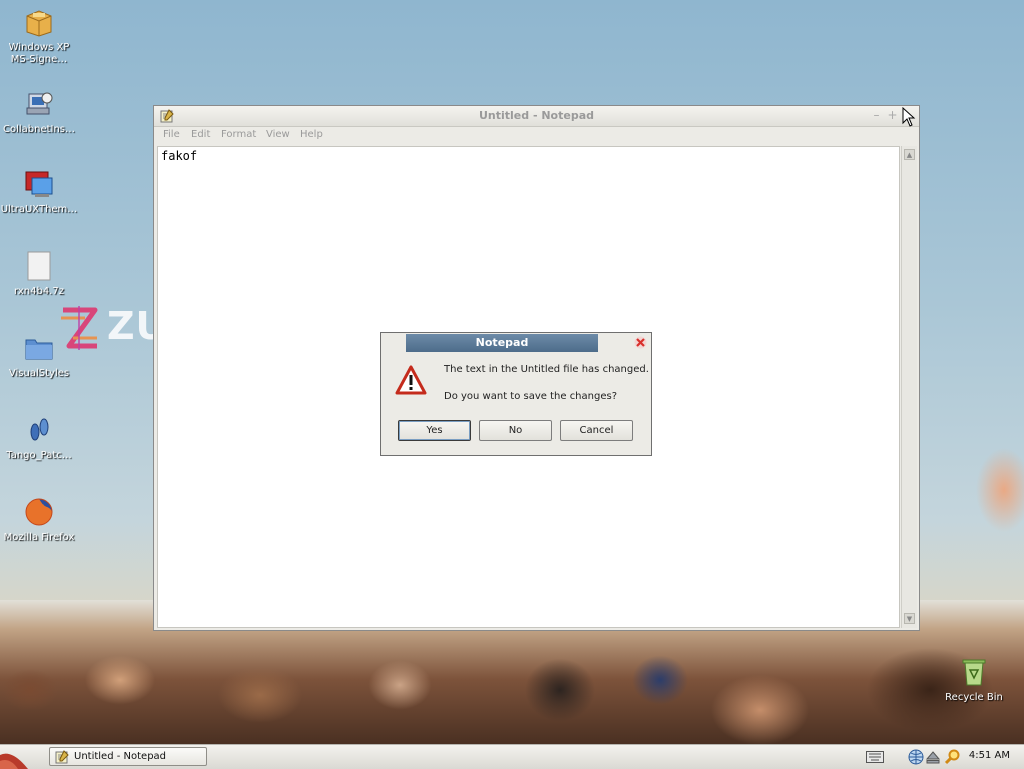 The width and height of the screenshot is (1024, 769). I want to click on notepad-menubar: File Edit Format View Help, so click(536, 136).